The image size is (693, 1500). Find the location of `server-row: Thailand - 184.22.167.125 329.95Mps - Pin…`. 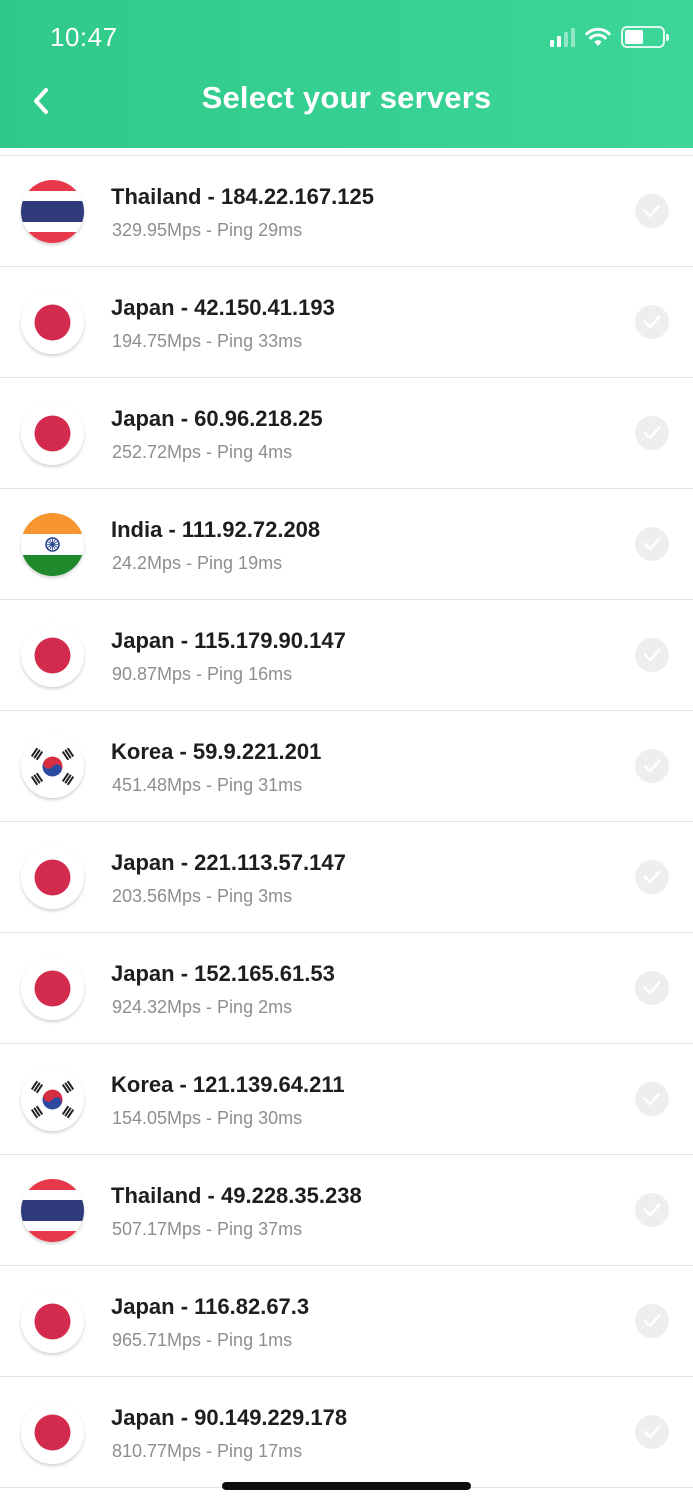

server-row: Thailand - 184.22.167.125 329.95Mps - Pin… is located at coordinates (346, 211).